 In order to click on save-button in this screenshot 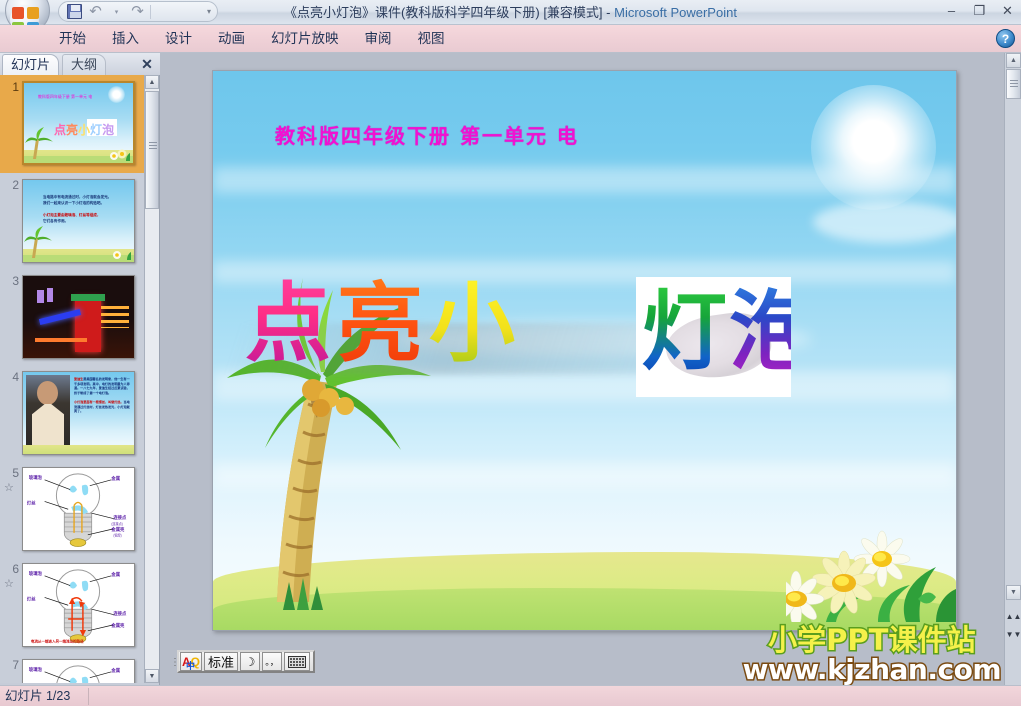, I will do `click(74, 11)`.